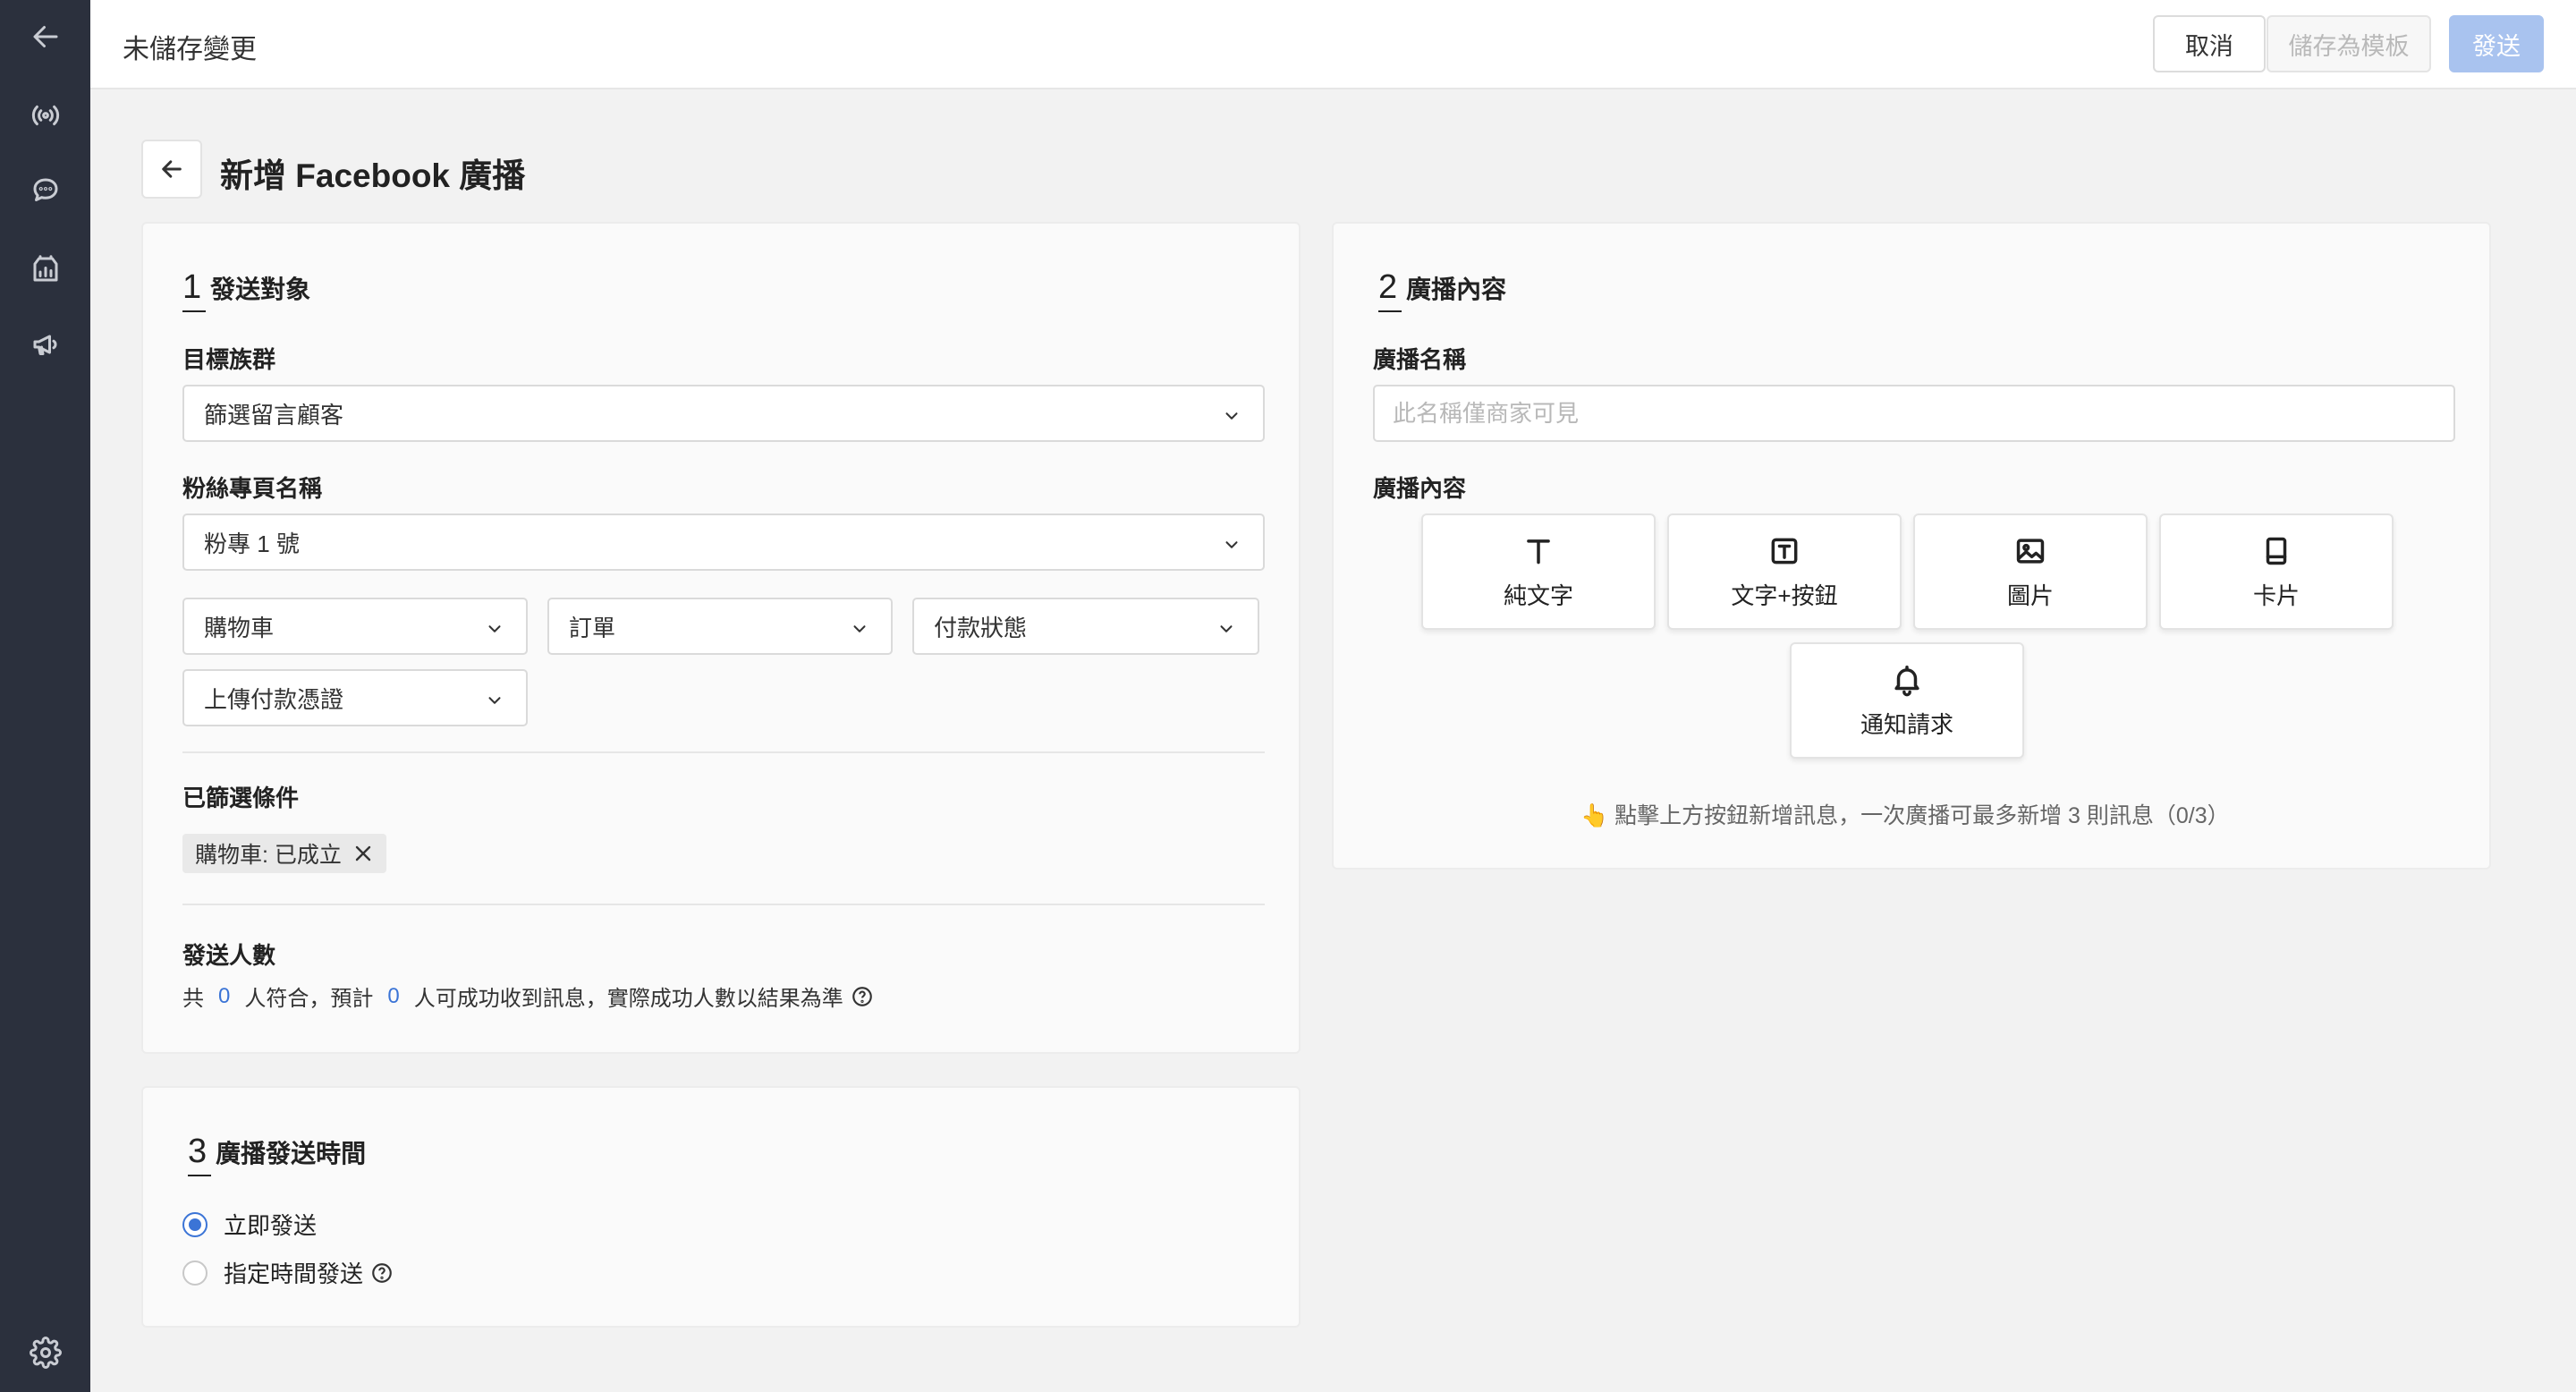 The width and height of the screenshot is (2576, 1392). Describe the element at coordinates (2030, 572) in the screenshot. I see `add-image-message-button: 圖片` at that location.